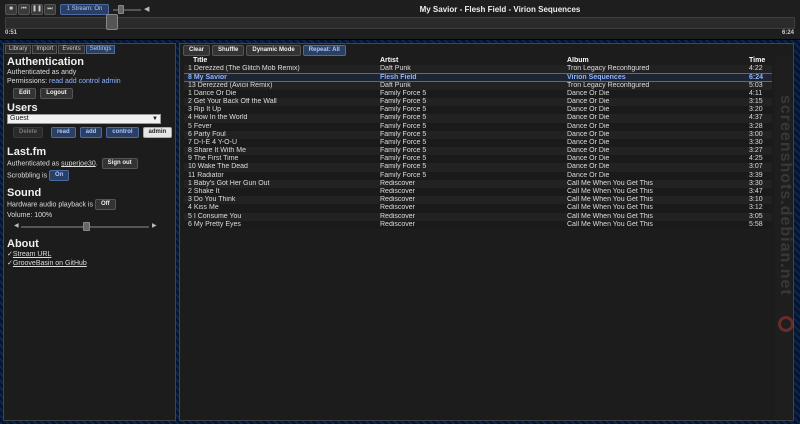 This screenshot has height=424, width=800. What do you see at coordinates (11, 9) in the screenshot?
I see `stop-button: ■` at bounding box center [11, 9].